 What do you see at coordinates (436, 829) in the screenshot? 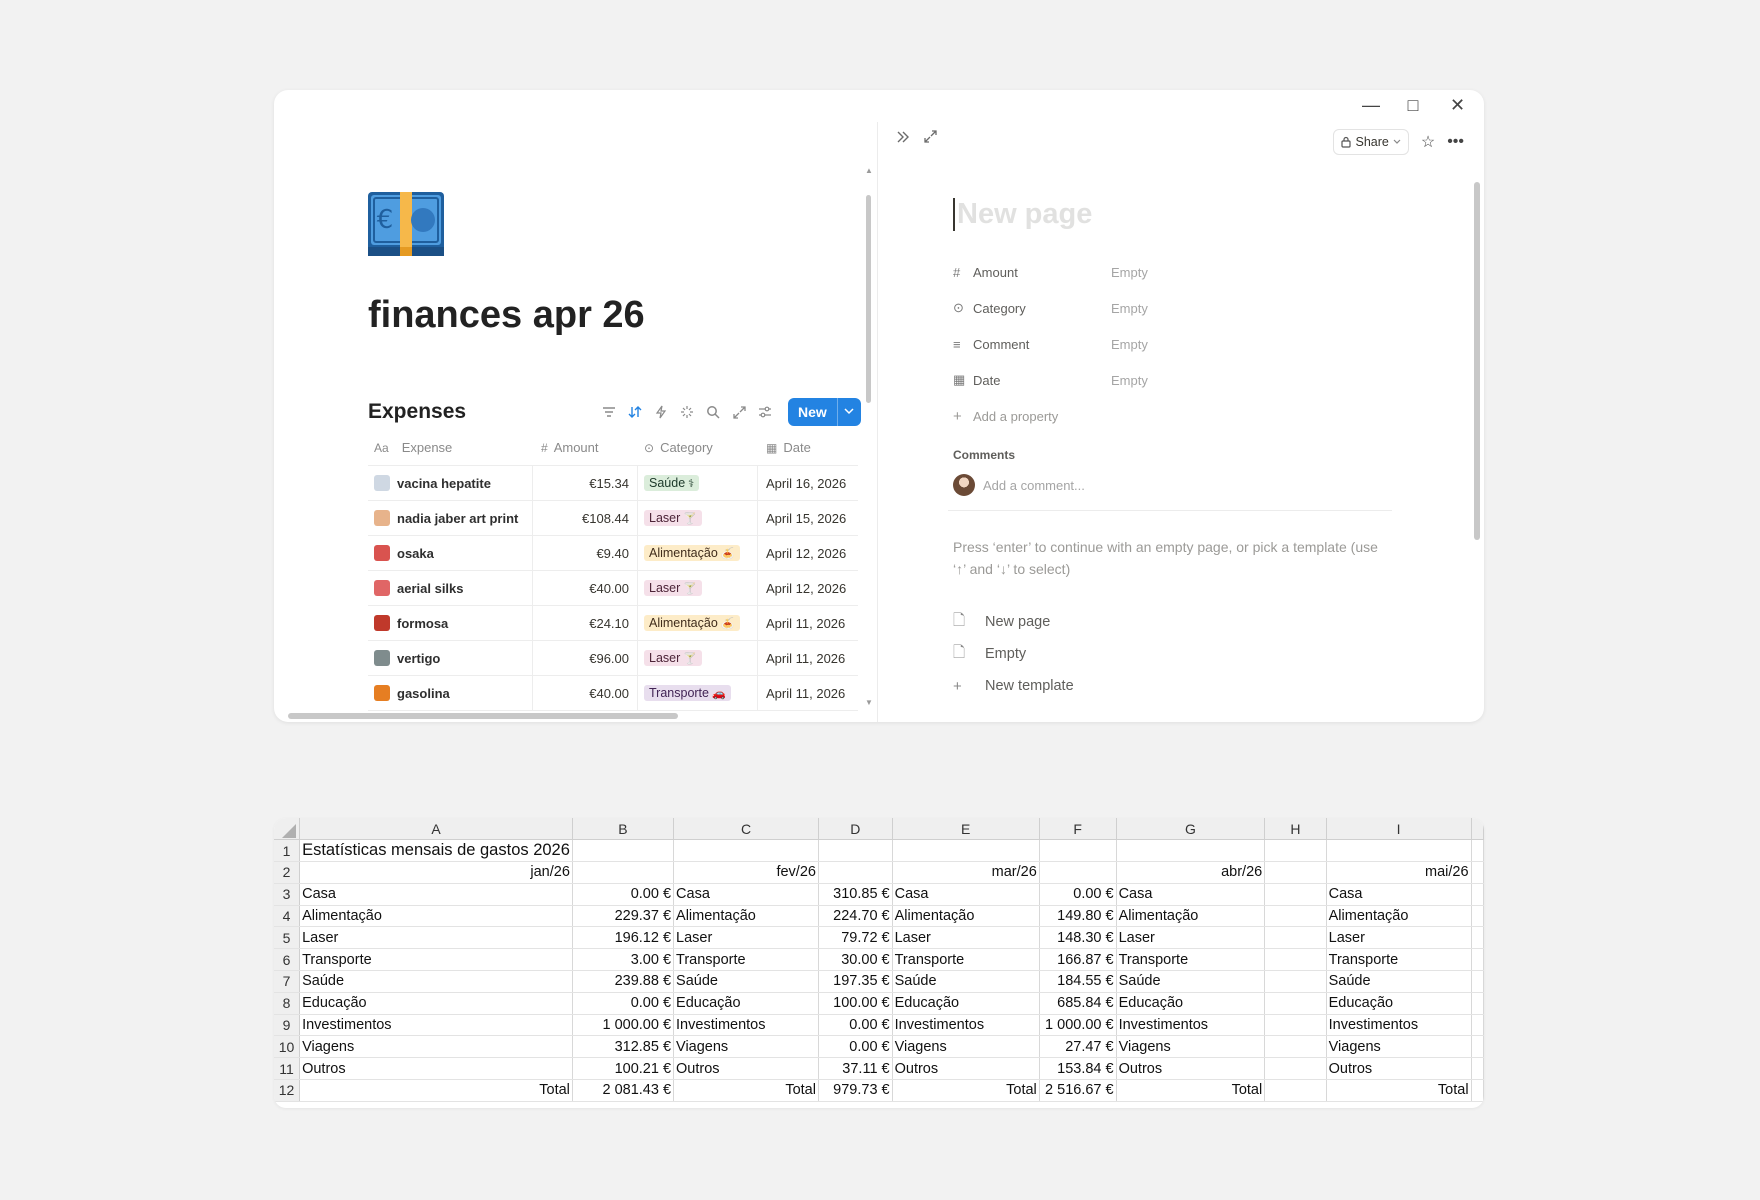
I see `column-header-a: A` at bounding box center [436, 829].